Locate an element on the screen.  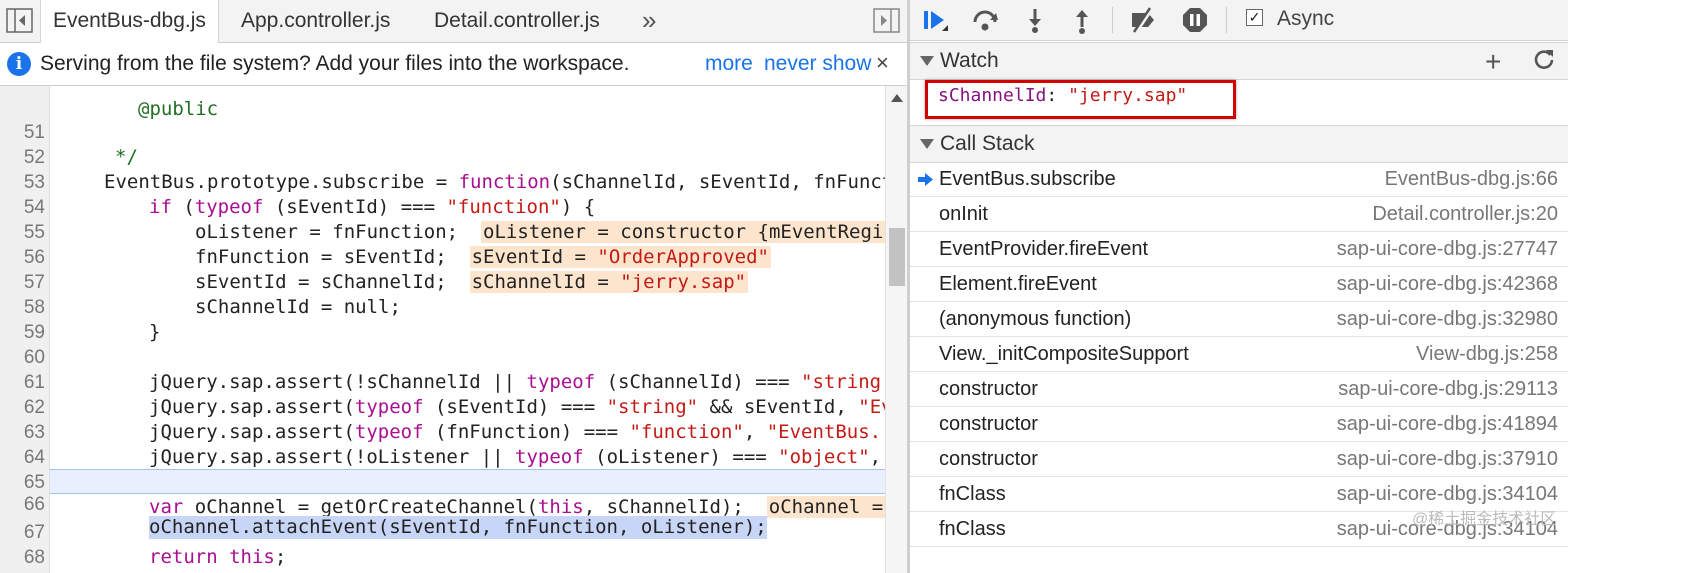
pause-on-exceptions-icon is located at coordinates (1195, 20).